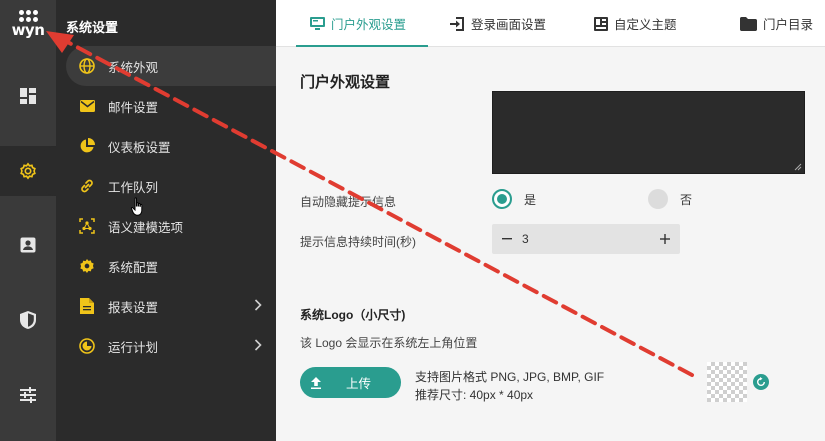  Describe the element at coordinates (133, 347) in the screenshot. I see `menu-item-label: 运行计划` at that location.